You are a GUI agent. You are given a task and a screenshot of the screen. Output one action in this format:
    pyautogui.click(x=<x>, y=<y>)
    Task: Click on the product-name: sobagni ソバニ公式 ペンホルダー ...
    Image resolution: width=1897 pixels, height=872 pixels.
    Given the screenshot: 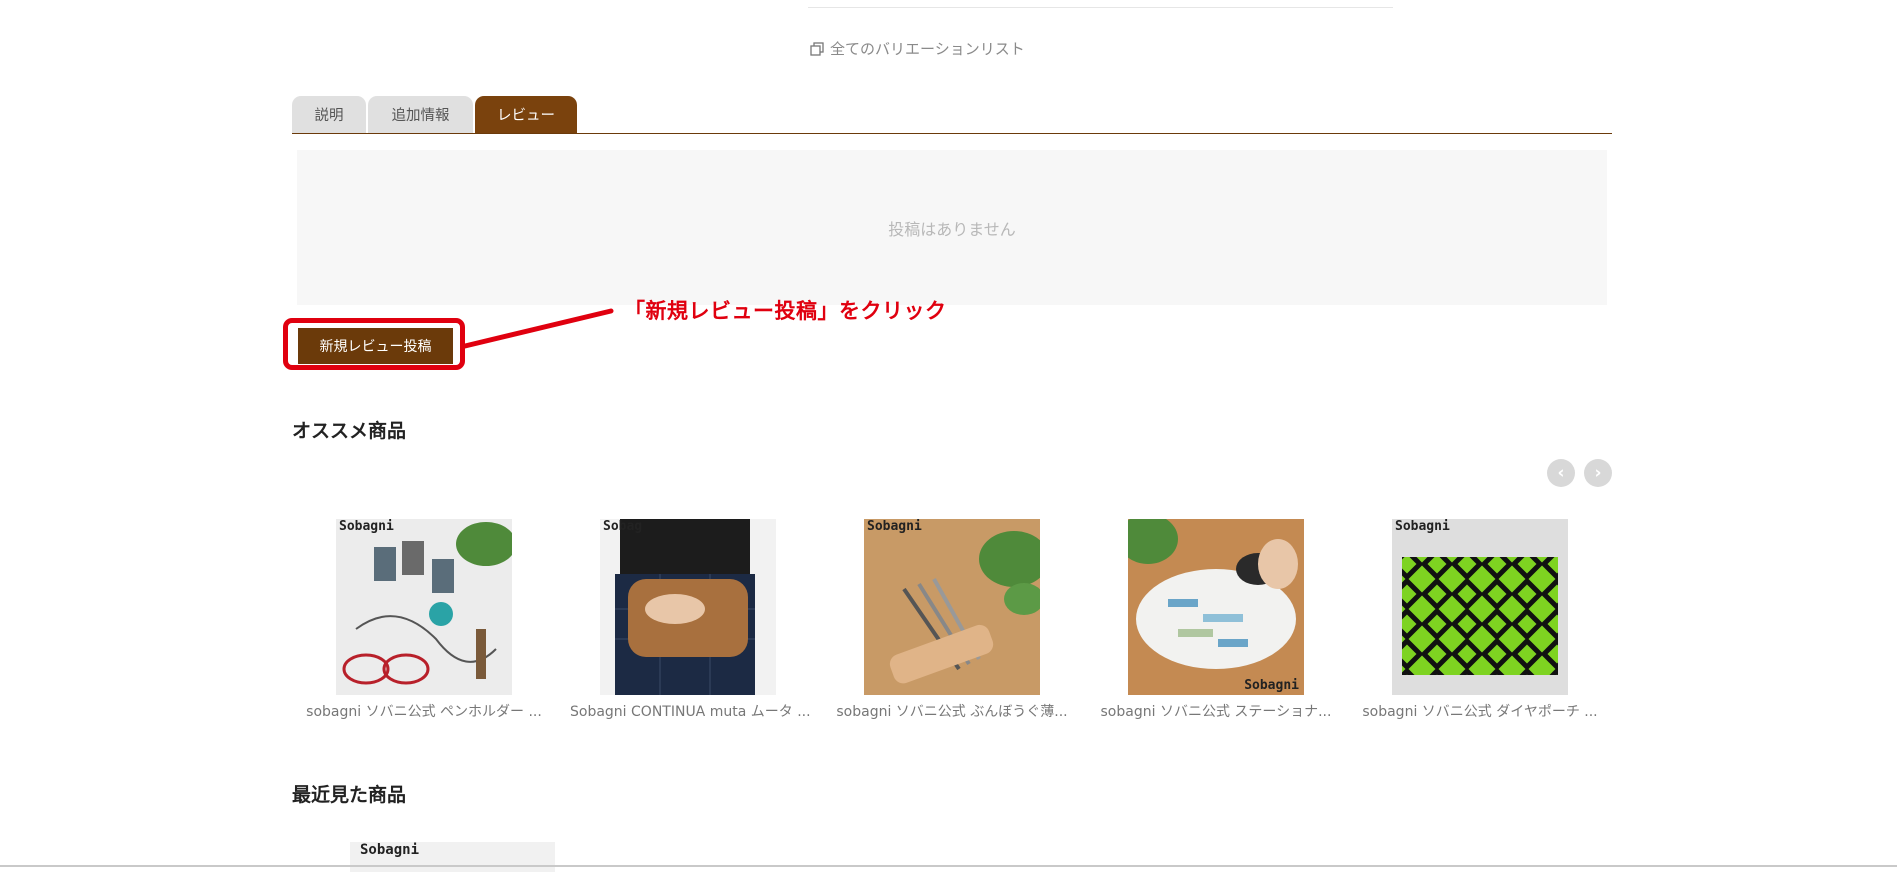 What is the action you would take?
    pyautogui.click(x=424, y=711)
    